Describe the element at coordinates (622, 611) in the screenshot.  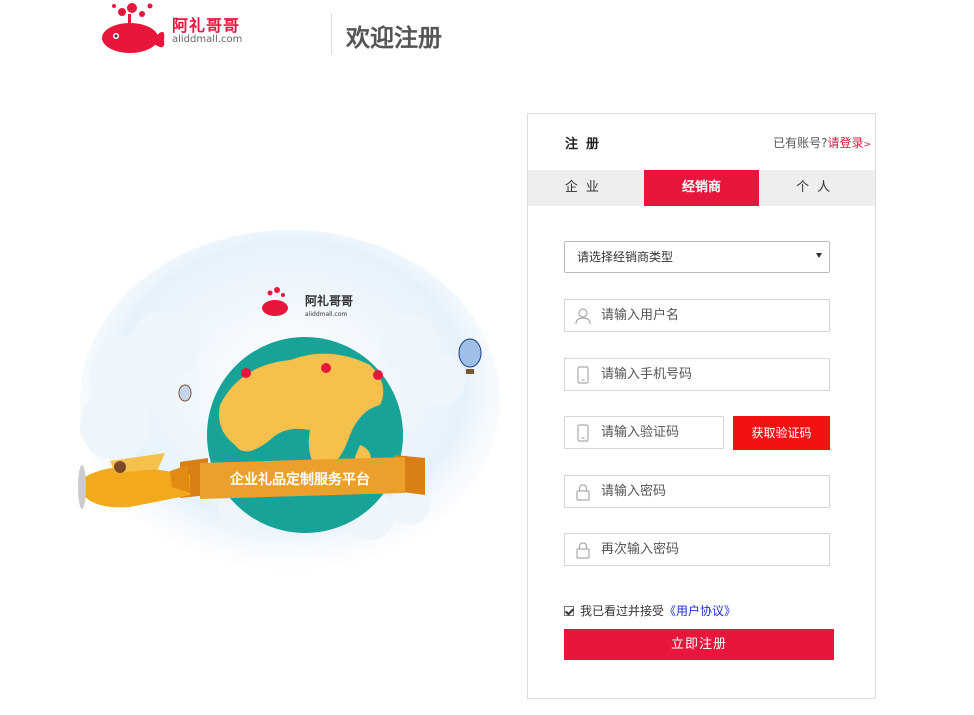
I see `agree-text: 我已看过并接受` at that location.